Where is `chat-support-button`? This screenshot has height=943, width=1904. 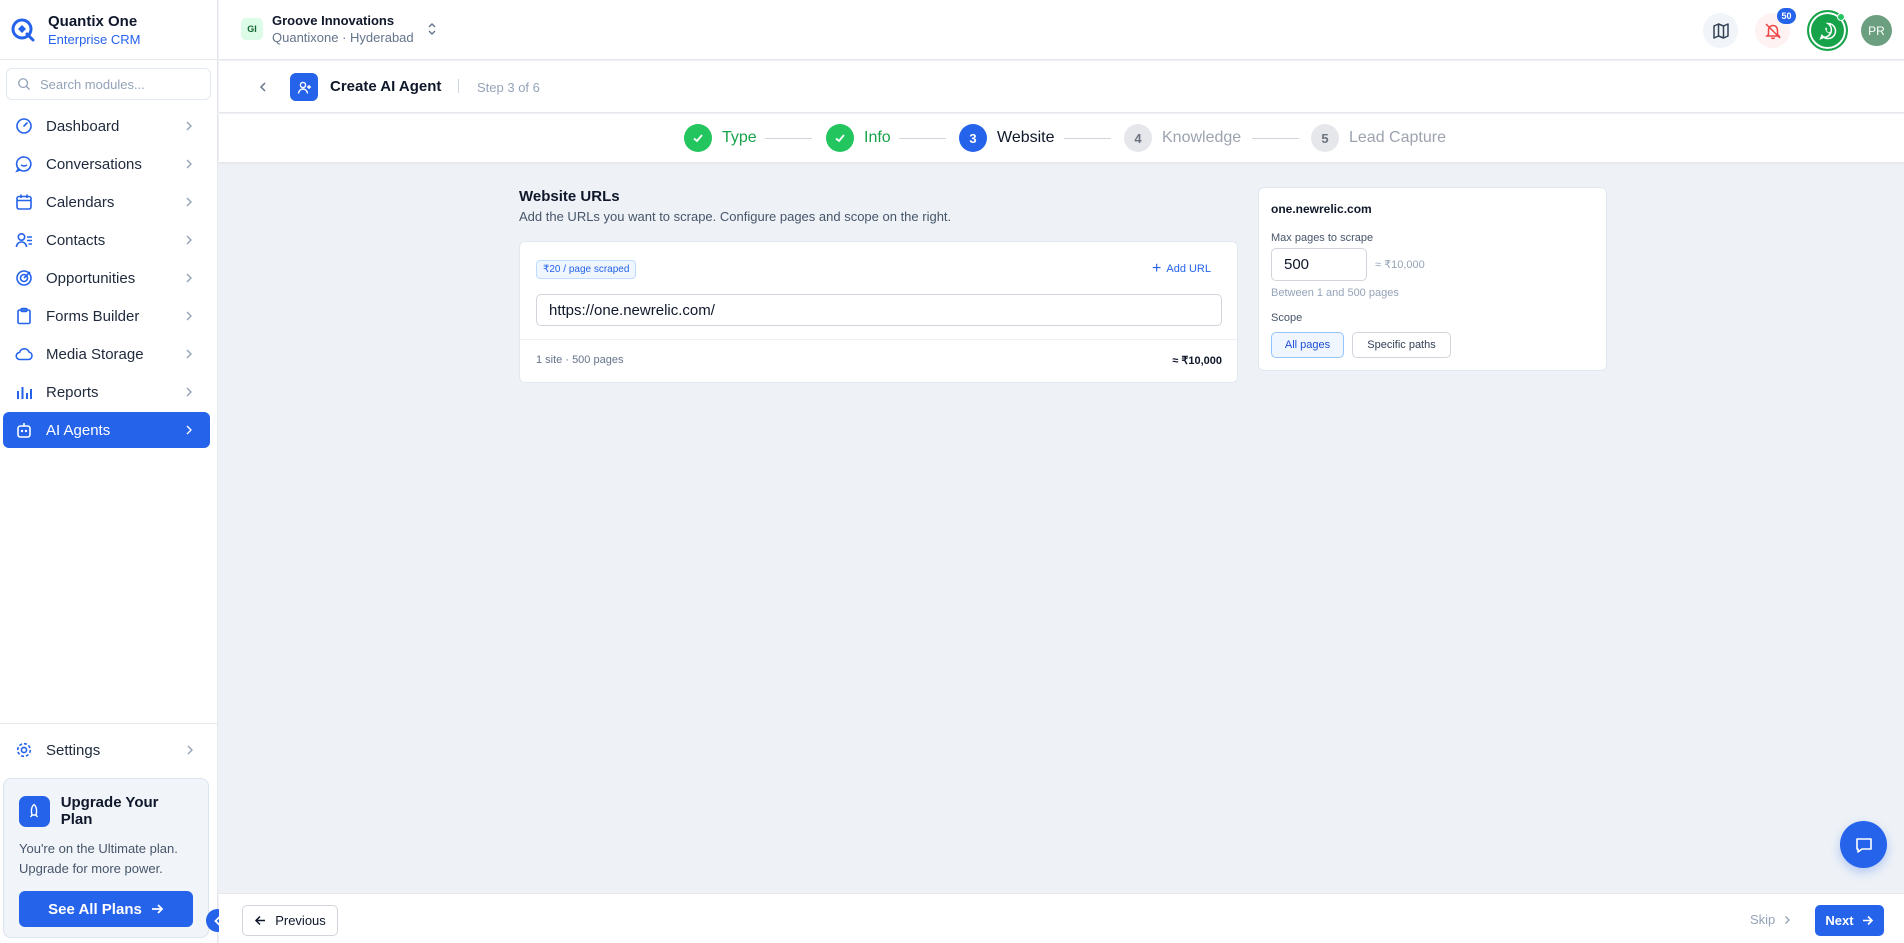 chat-support-button is located at coordinates (1863, 844).